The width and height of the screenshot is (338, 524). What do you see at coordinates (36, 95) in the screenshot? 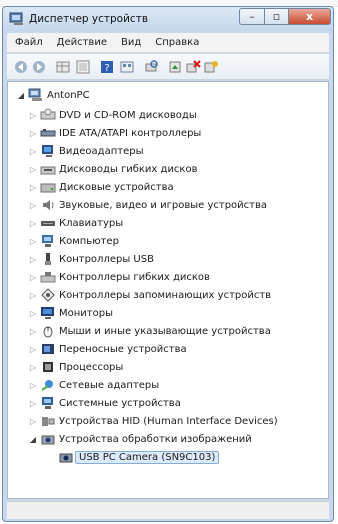
I see `computer-icon` at bounding box center [36, 95].